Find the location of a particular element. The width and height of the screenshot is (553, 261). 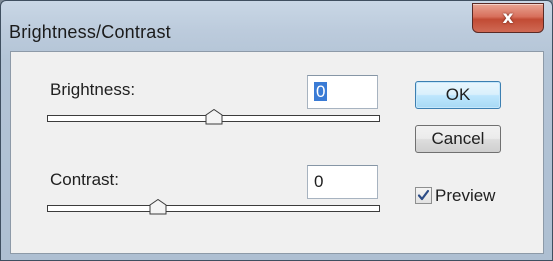

window-title: Brightness/Contrast is located at coordinates (90, 32).